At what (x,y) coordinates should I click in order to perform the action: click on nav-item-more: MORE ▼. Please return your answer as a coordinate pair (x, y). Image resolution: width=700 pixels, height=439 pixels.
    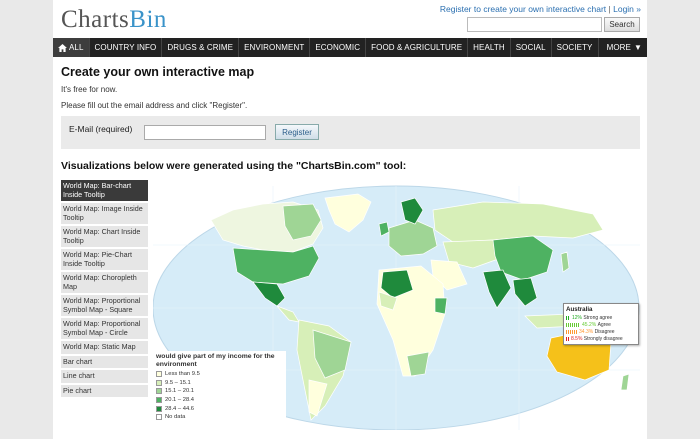
    Looking at the image, I should click on (624, 47).